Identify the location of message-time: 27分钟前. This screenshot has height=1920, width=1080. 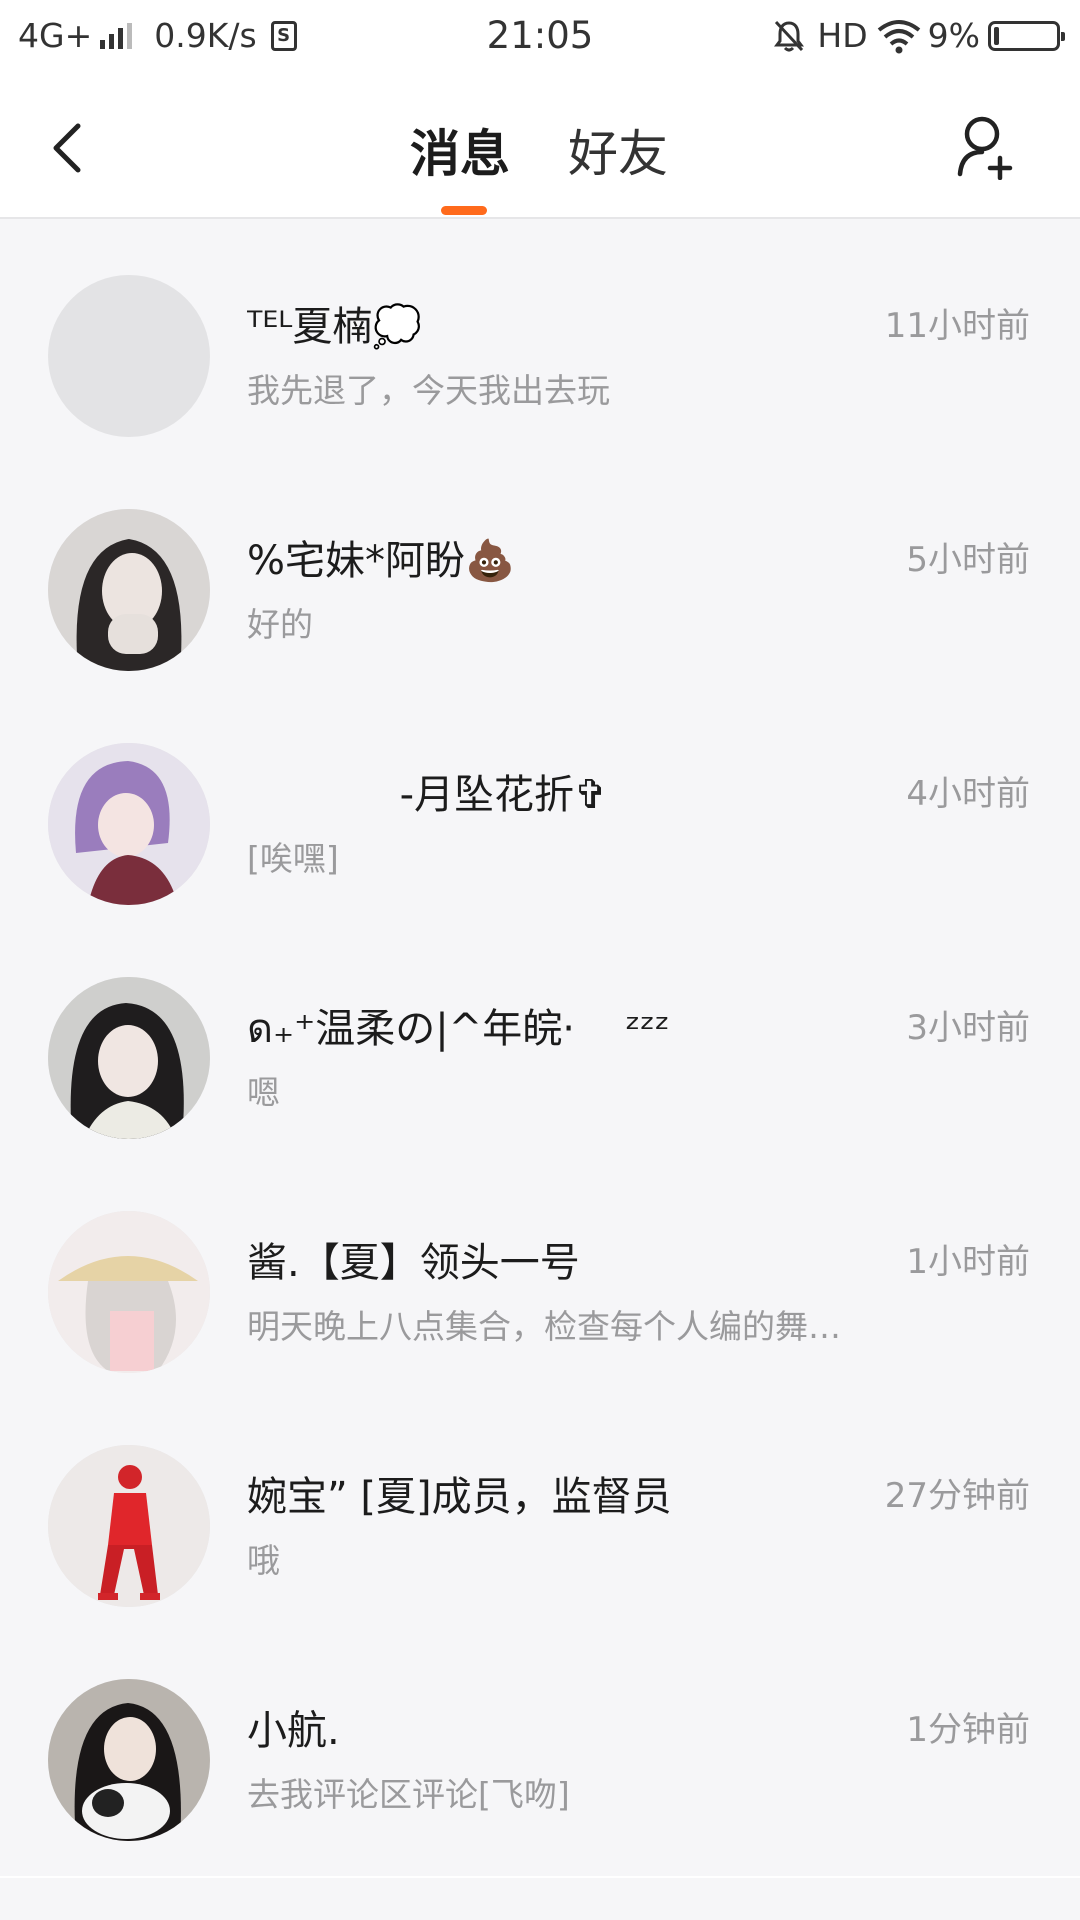
(957, 1496).